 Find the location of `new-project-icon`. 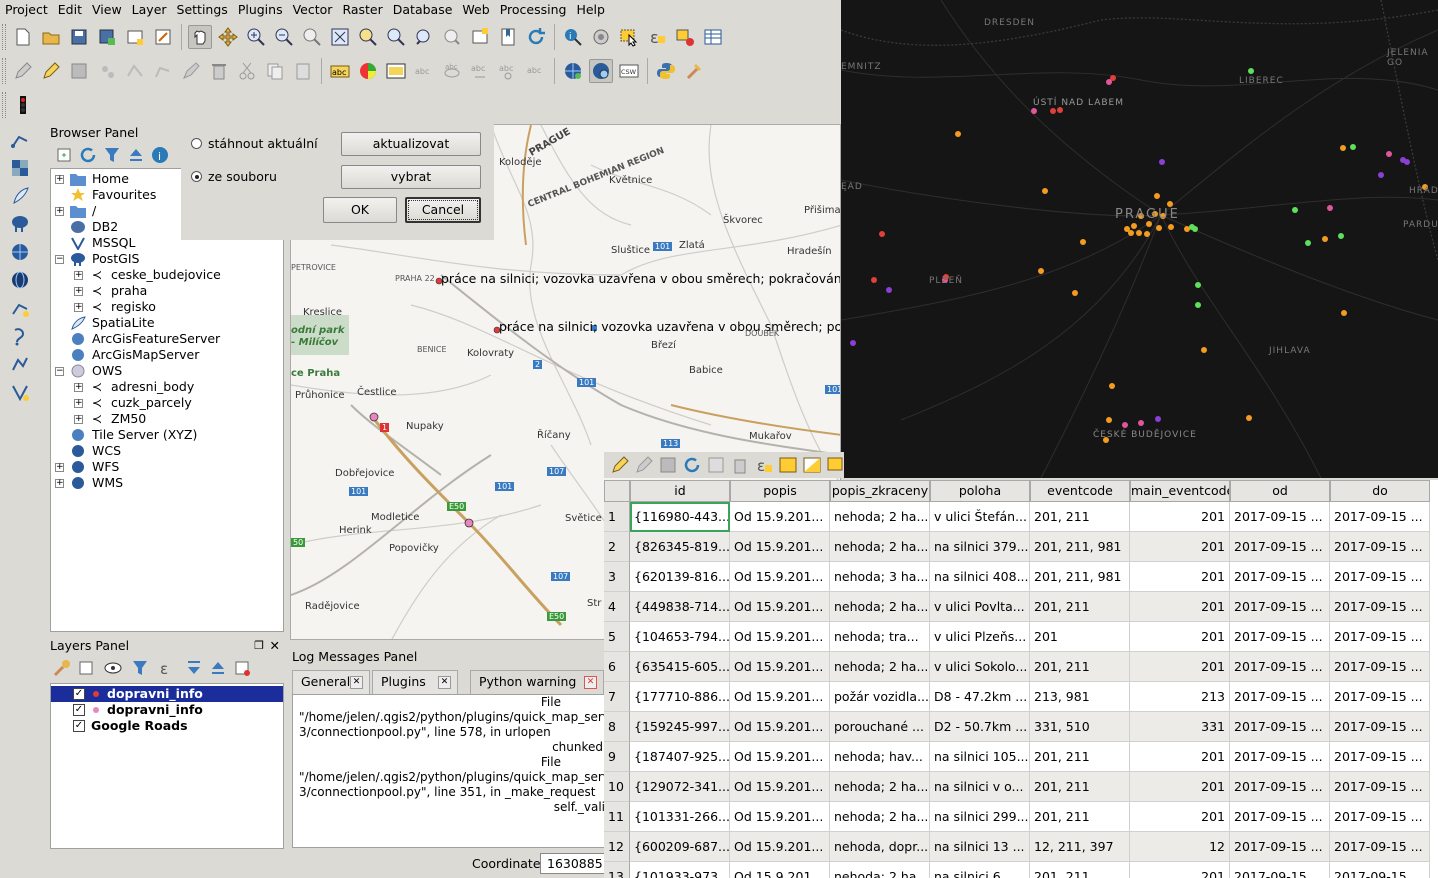

new-project-icon is located at coordinates (23, 37).